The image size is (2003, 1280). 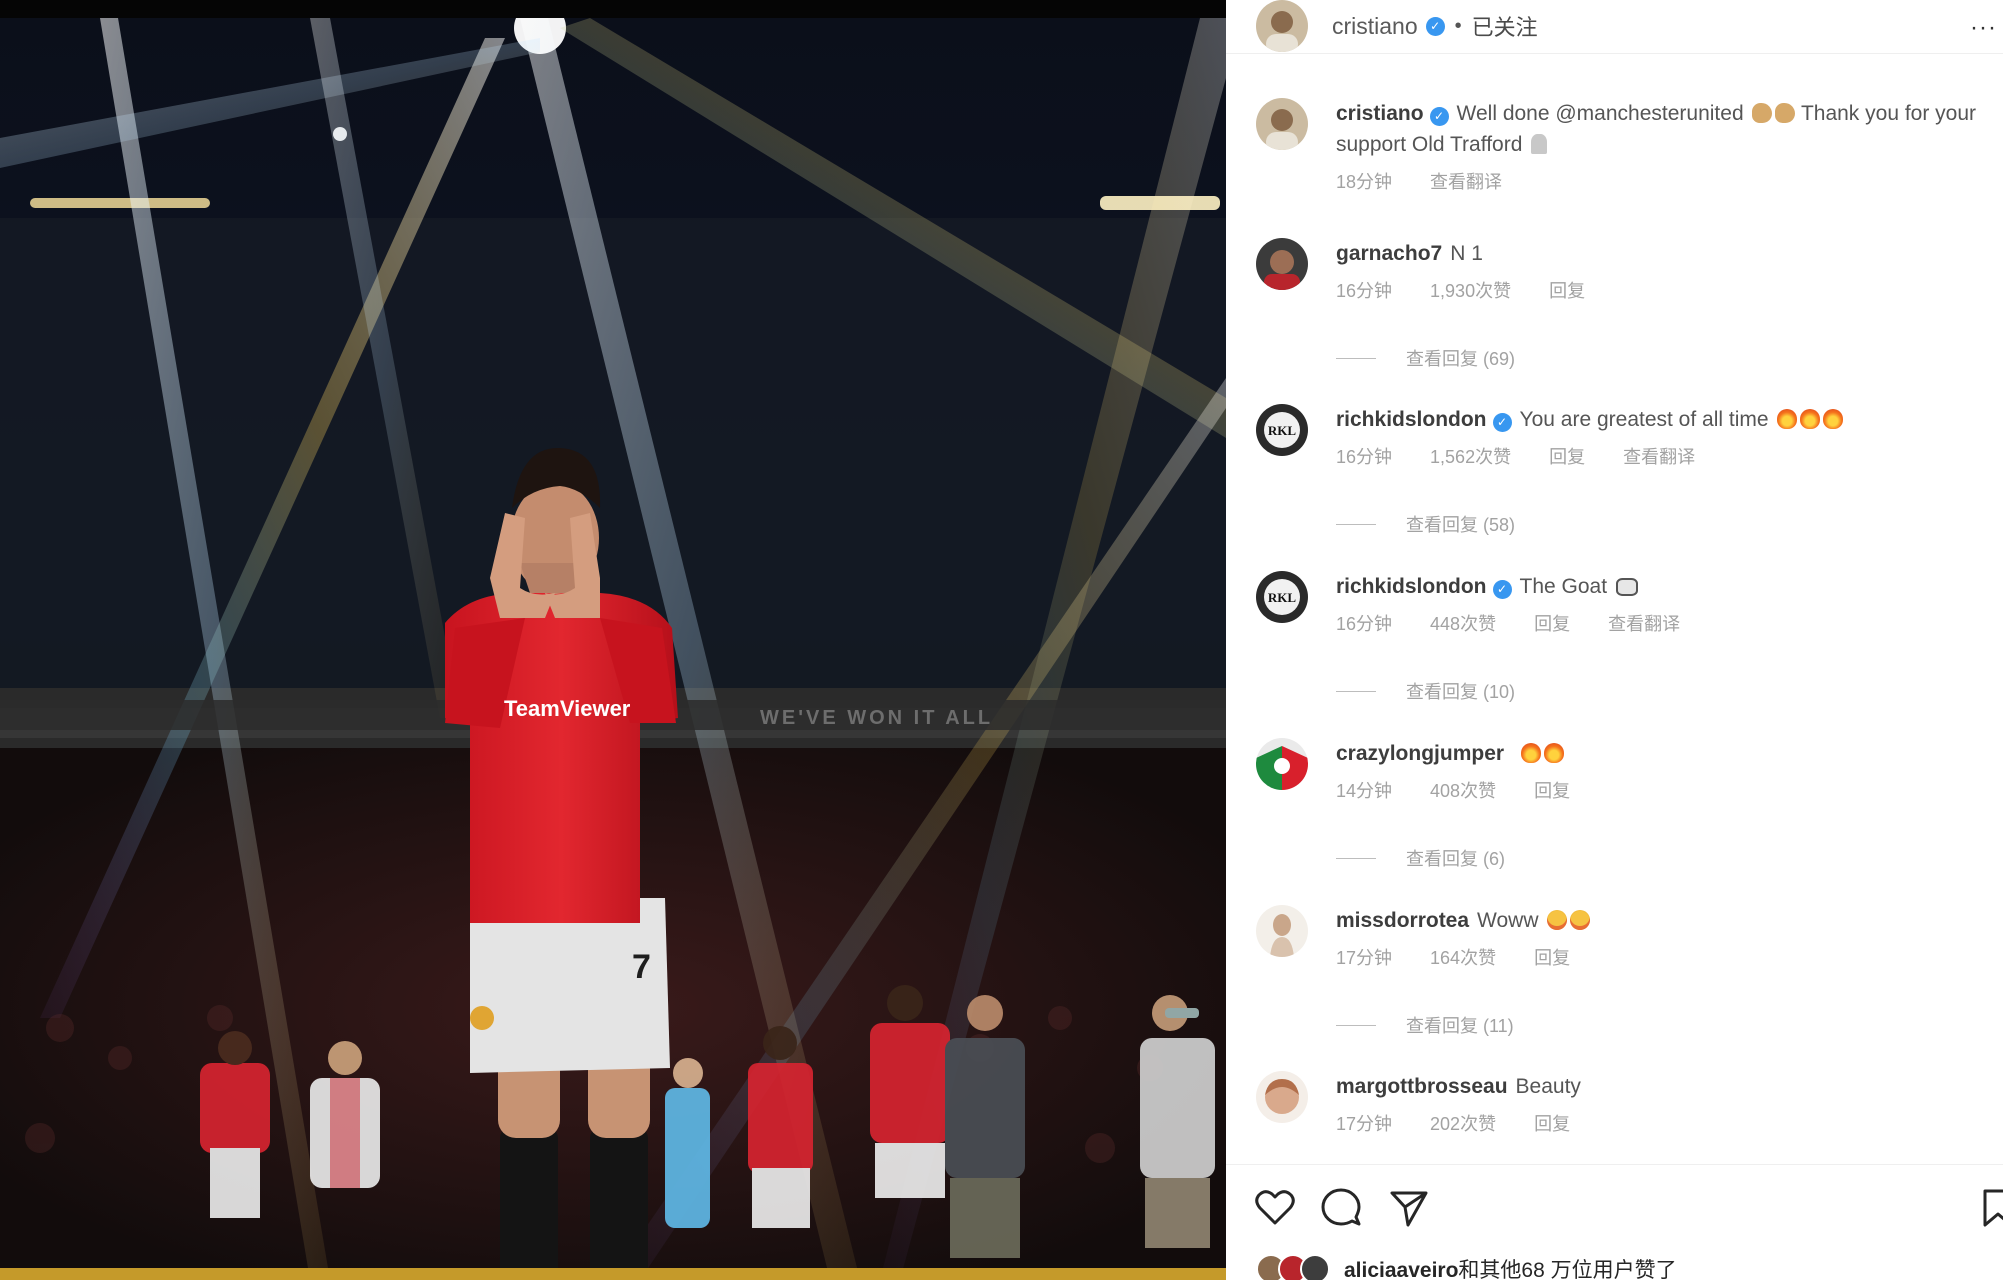 What do you see at coordinates (1990, 1208) in the screenshot?
I see `bookmark-icon` at bounding box center [1990, 1208].